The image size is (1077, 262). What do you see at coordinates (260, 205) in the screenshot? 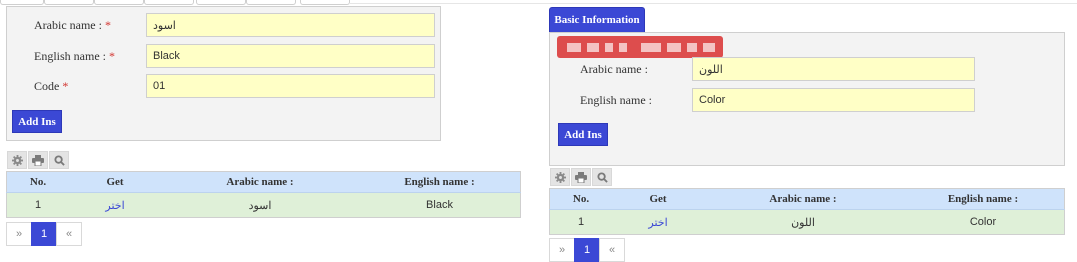
I see `cell-arabic: اسود` at bounding box center [260, 205].